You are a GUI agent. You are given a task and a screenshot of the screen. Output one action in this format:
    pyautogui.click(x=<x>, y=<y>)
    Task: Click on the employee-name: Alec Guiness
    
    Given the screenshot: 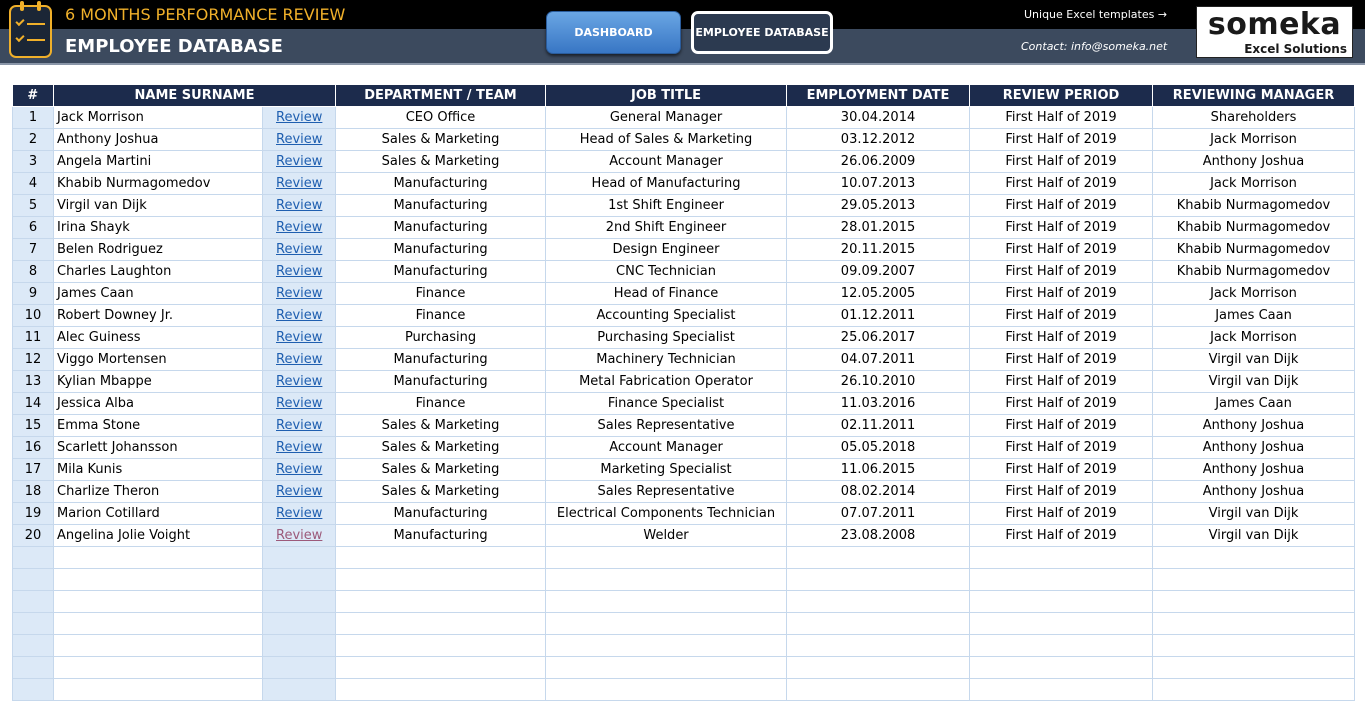 What is the action you would take?
    pyautogui.click(x=158, y=337)
    